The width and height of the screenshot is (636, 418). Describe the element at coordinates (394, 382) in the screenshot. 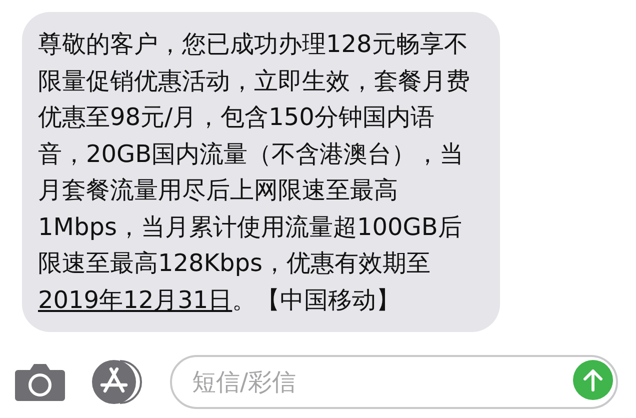

I see `message-input-field: 短信/彩信` at that location.